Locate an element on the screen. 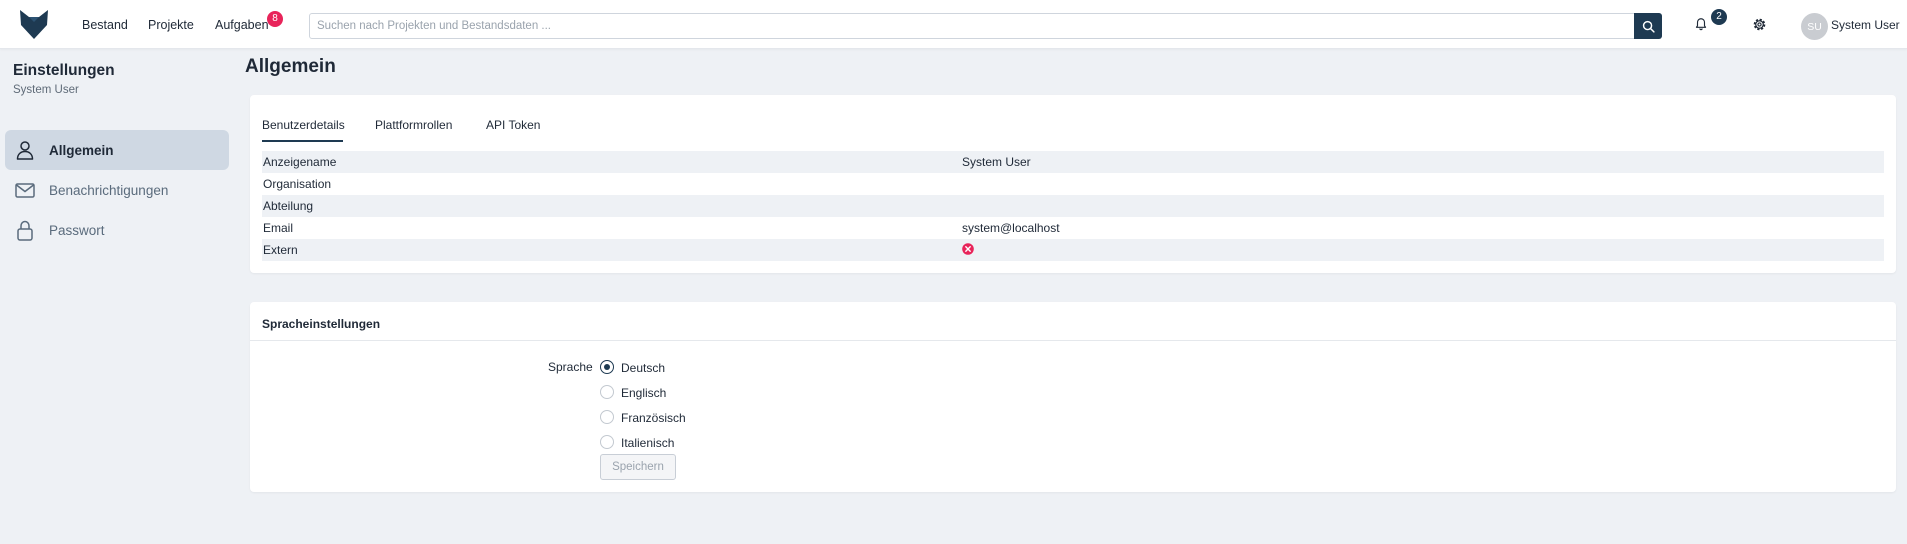 The height and width of the screenshot is (544, 1907). detail-row-email: Email system@localhost is located at coordinates (1073, 228).